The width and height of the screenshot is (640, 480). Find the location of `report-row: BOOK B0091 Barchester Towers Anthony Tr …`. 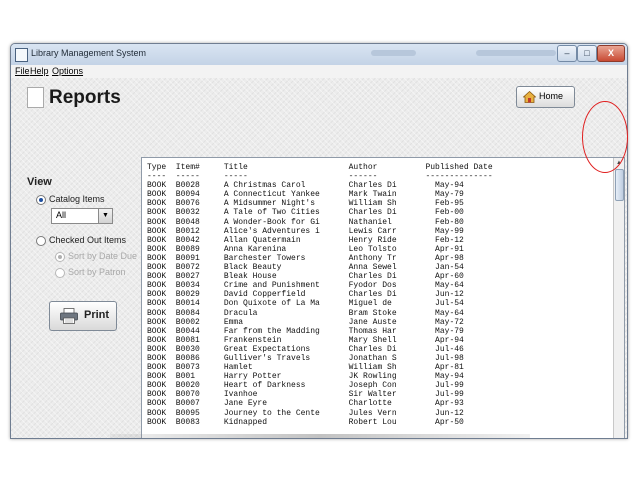

report-row: BOOK B0091 Barchester Towers Anthony Tr … is located at coordinates (305, 258).